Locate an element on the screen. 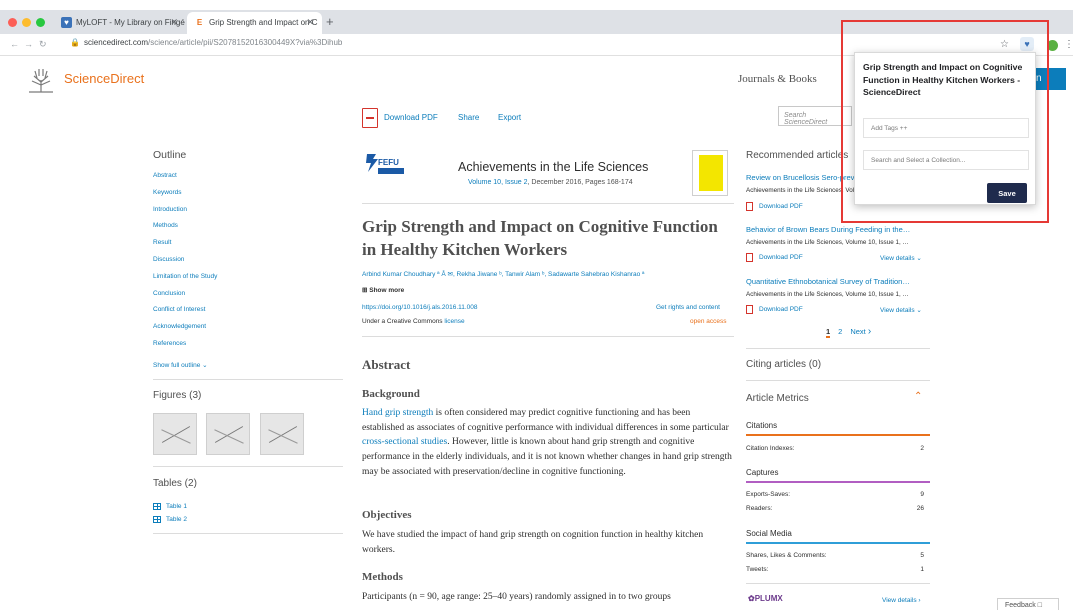  tables-title: Tables (2) is located at coordinates (175, 483).